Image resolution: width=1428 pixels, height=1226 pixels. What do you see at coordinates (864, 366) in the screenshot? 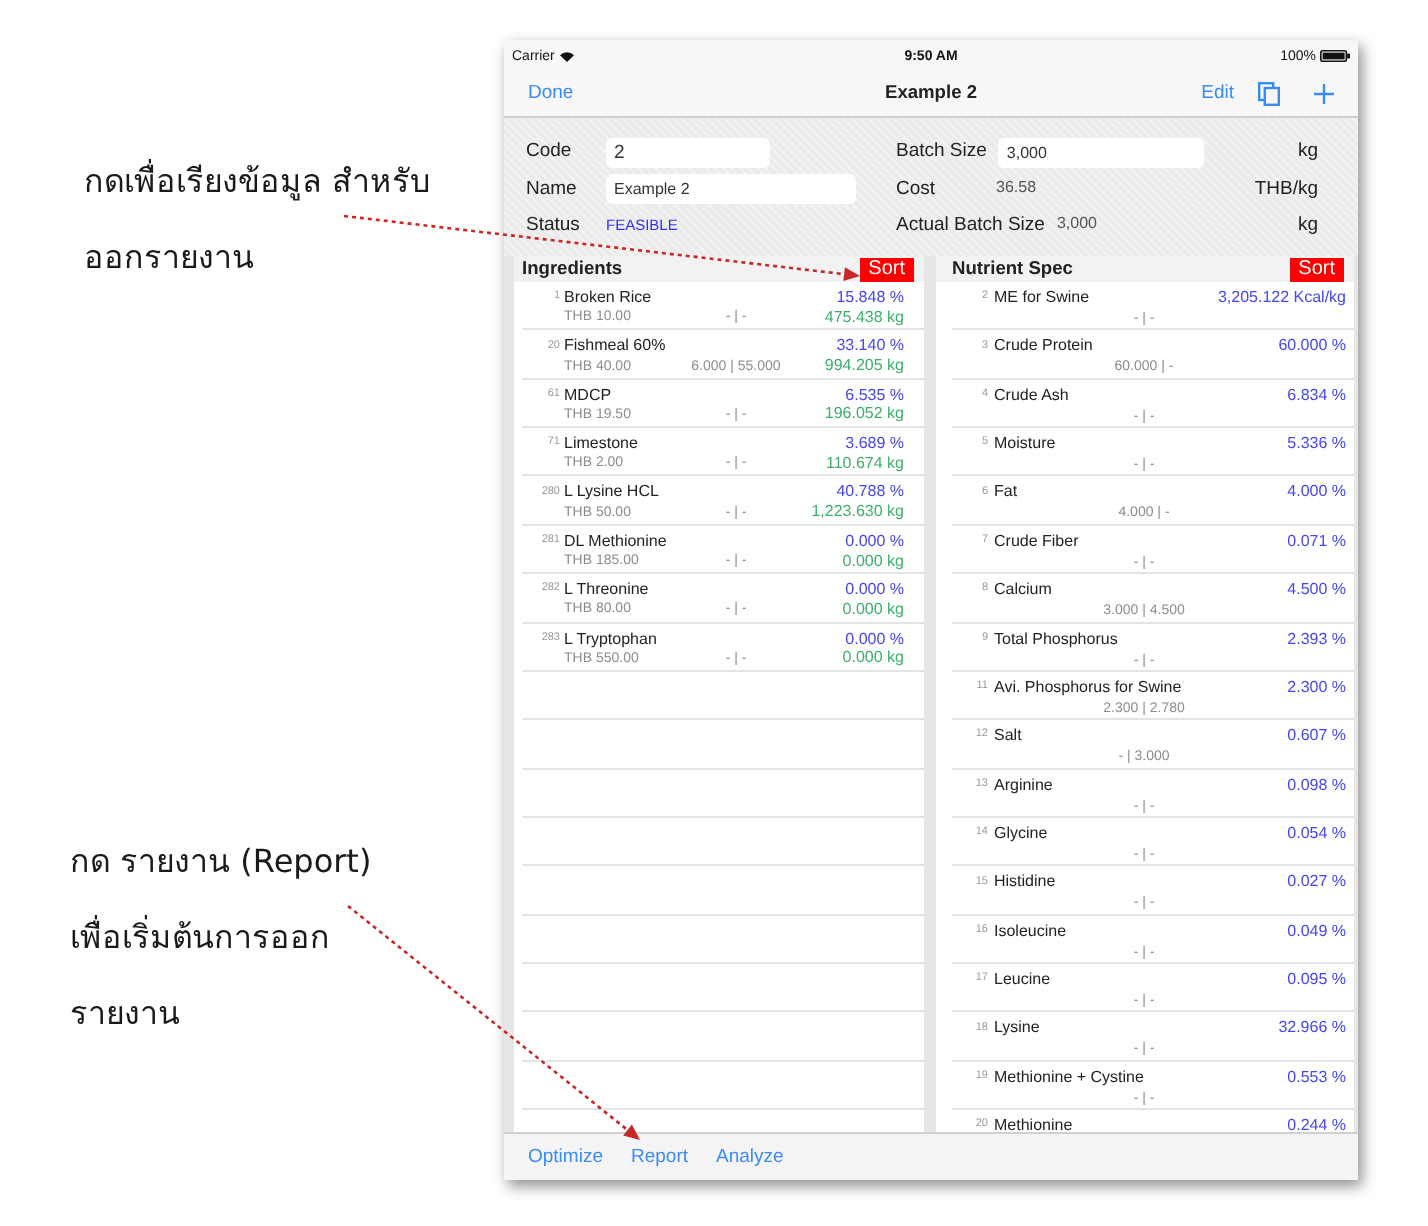
I see `ingredient-amount: 994.205 kg` at bounding box center [864, 366].